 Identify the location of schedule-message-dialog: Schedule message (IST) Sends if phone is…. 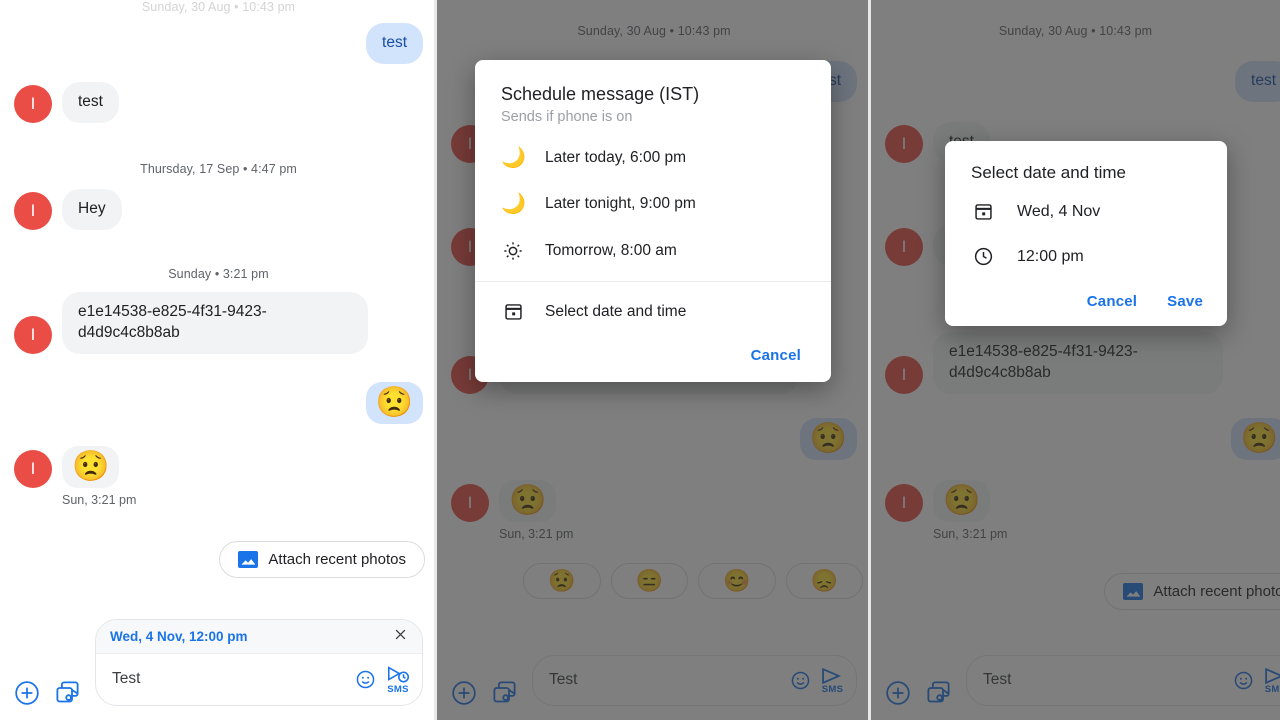
(653, 221).